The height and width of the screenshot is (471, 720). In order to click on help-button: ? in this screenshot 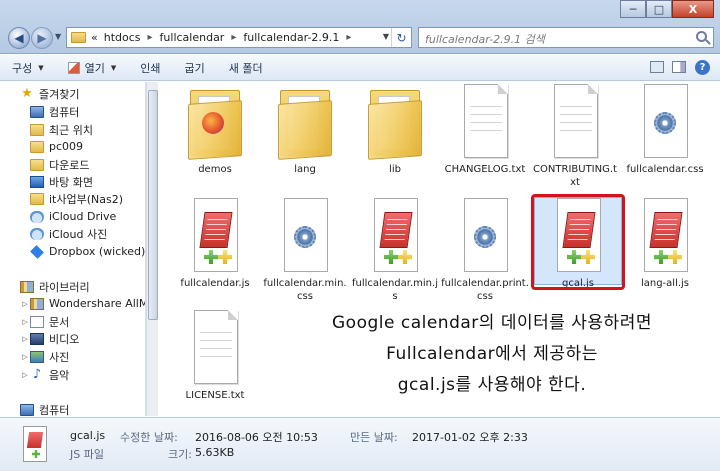, I will do `click(702, 67)`.